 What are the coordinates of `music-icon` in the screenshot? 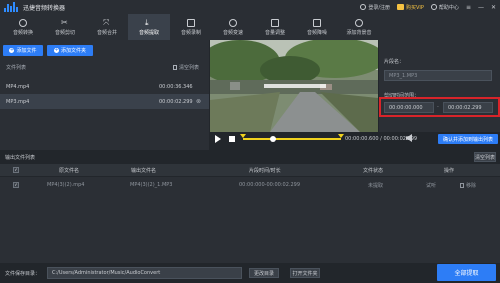 It's located at (359, 22).